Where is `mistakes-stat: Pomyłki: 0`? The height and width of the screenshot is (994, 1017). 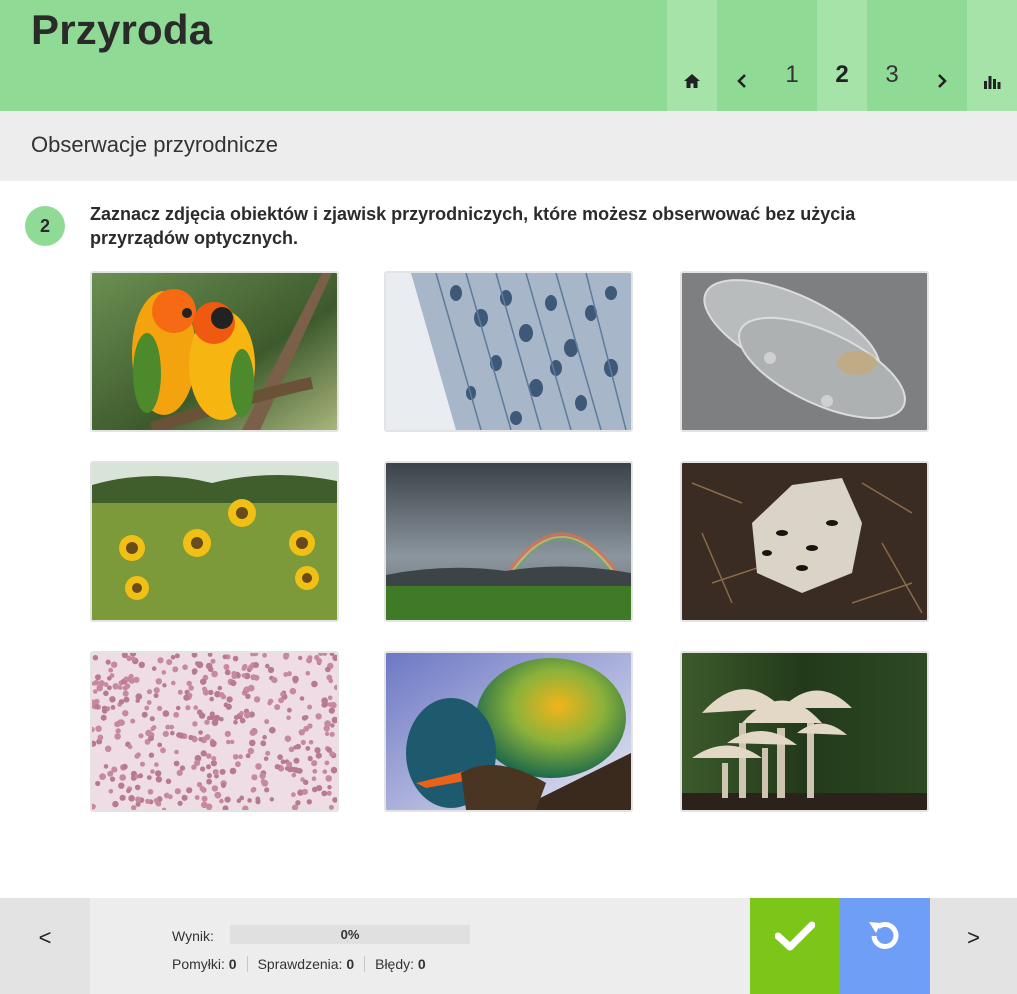
mistakes-stat: Pomyłki: 0 is located at coordinates (209, 964).